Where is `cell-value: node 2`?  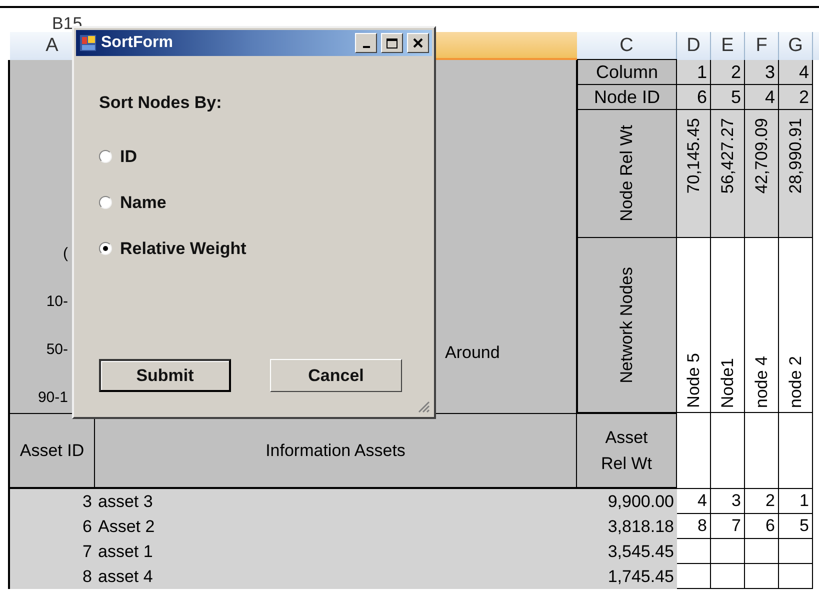 cell-value: node 2 is located at coordinates (795, 382).